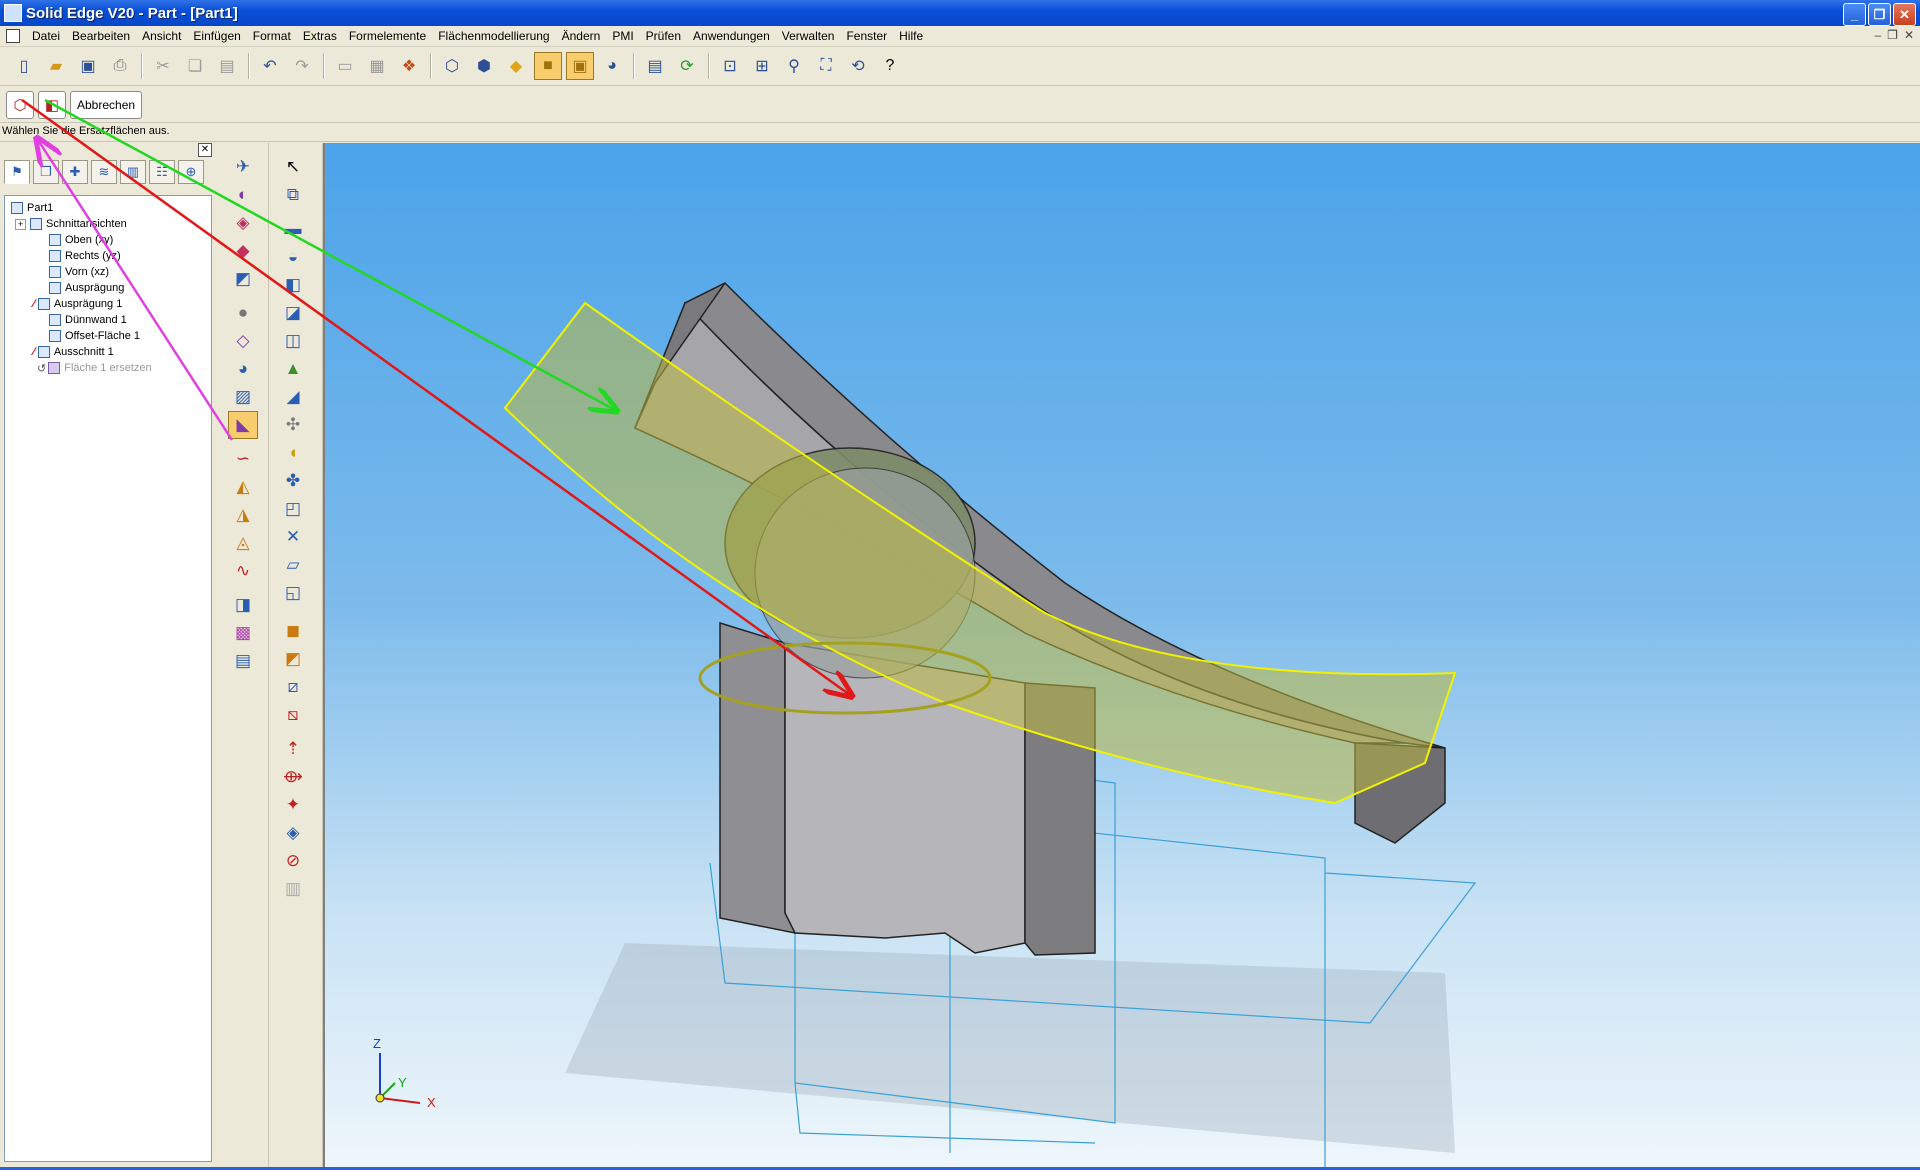 Image resolution: width=1920 pixels, height=1170 pixels. What do you see at coordinates (108, 208) in the screenshot?
I see `tree-item-part1: Part1` at bounding box center [108, 208].